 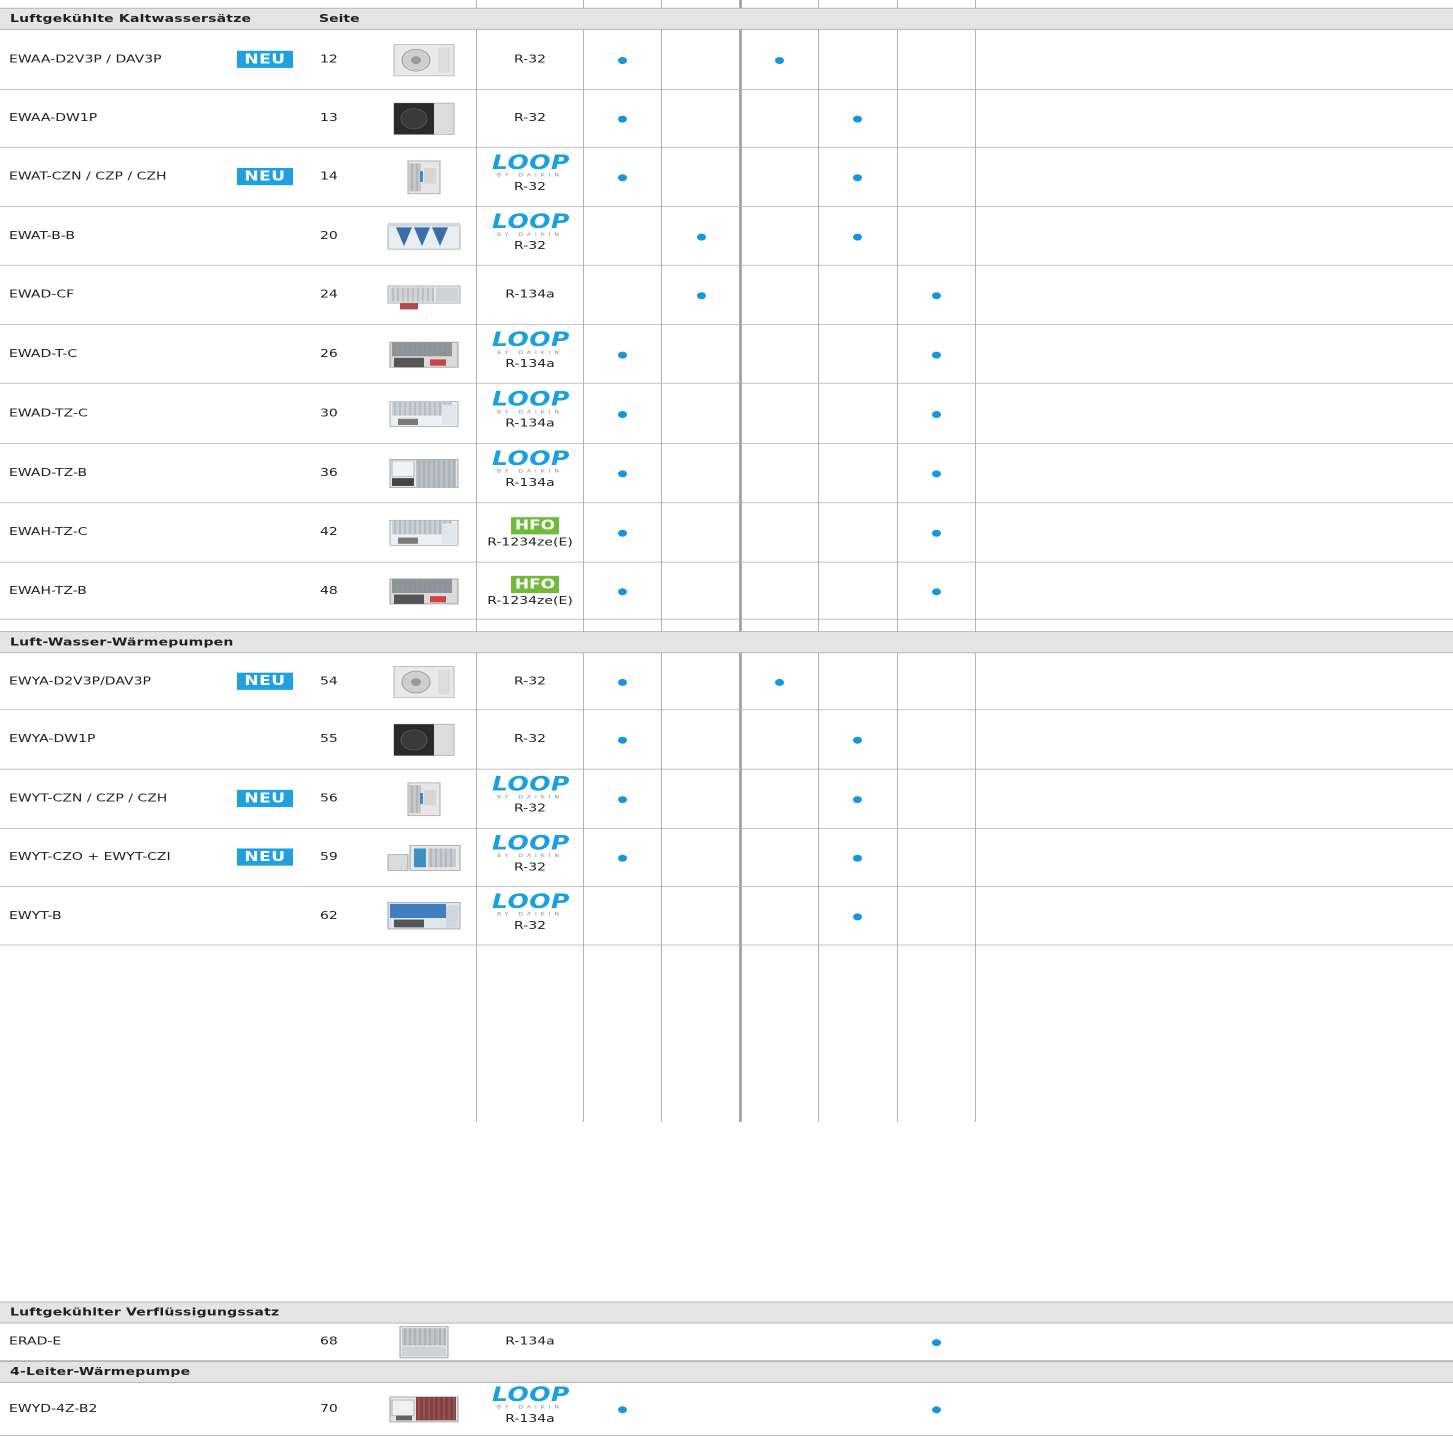 What do you see at coordinates (329, 915) in the screenshot?
I see `page-number: 62` at bounding box center [329, 915].